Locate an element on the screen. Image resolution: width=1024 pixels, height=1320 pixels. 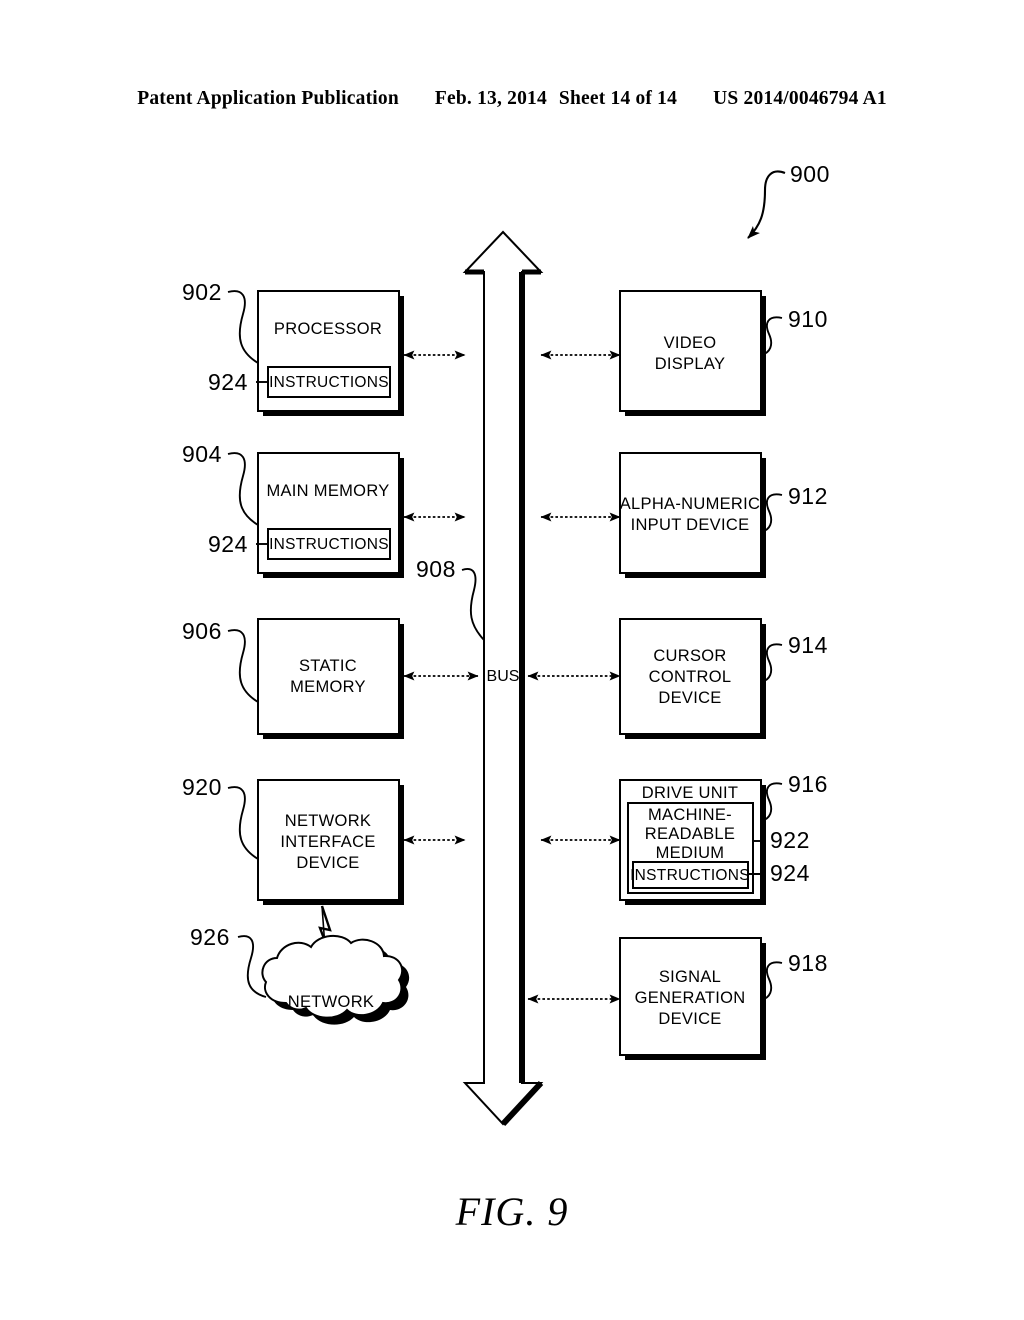
ref-924-drive-text: 924 is located at coordinates (790, 873).